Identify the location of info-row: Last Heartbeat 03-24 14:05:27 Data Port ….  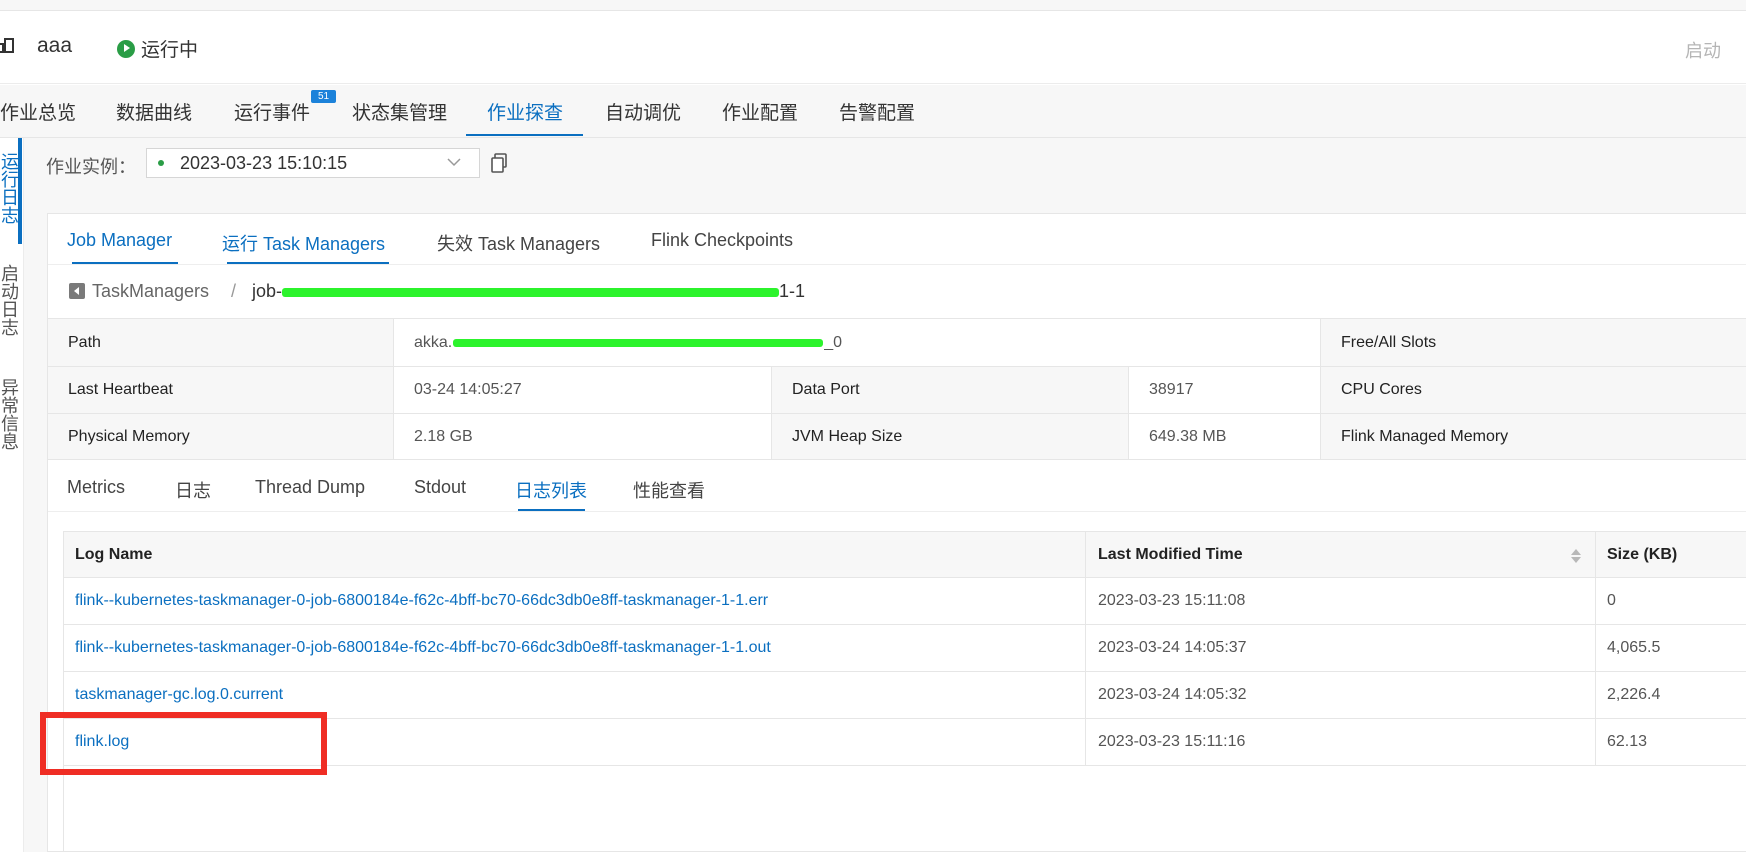
(897, 389).